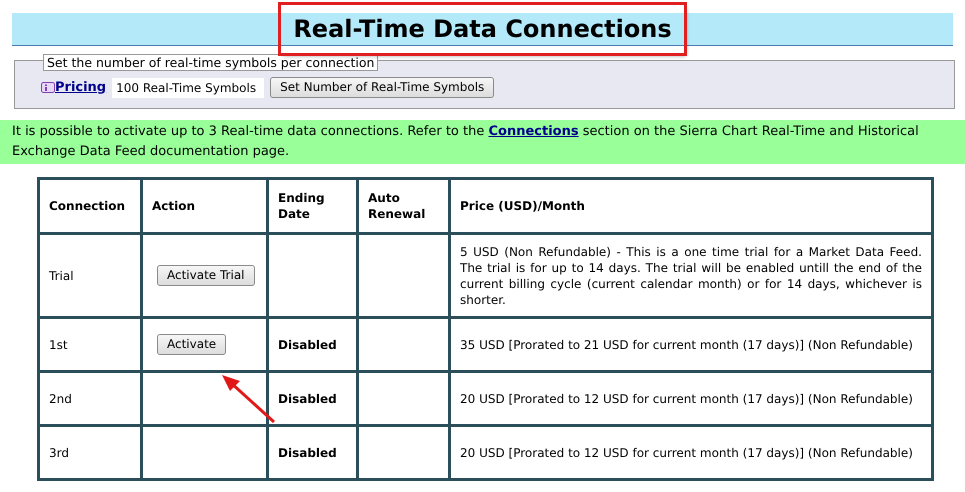 This screenshot has height=492, width=965. Describe the element at coordinates (174, 206) in the screenshot. I see `column-header: Action` at that location.